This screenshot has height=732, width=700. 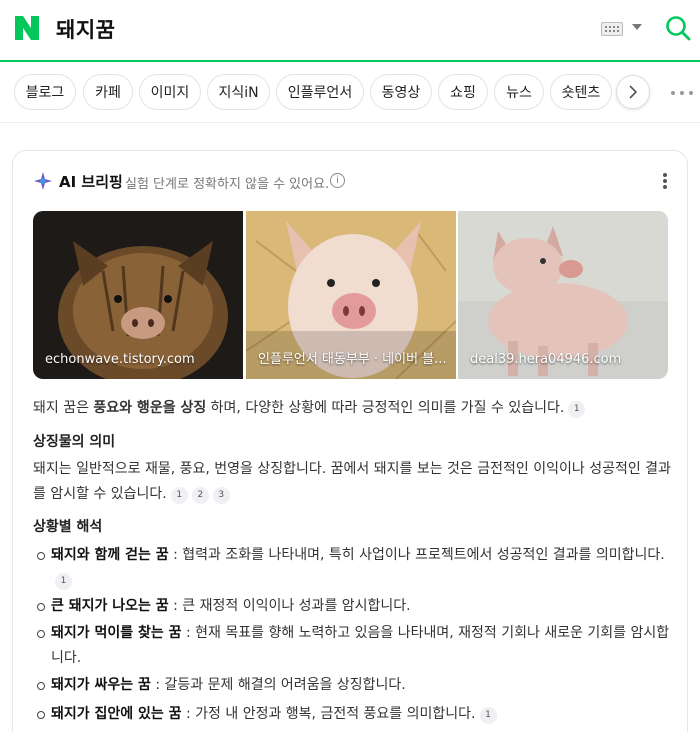 What do you see at coordinates (320, 92) in the screenshot?
I see `tab-influencer: 인플루언서` at bounding box center [320, 92].